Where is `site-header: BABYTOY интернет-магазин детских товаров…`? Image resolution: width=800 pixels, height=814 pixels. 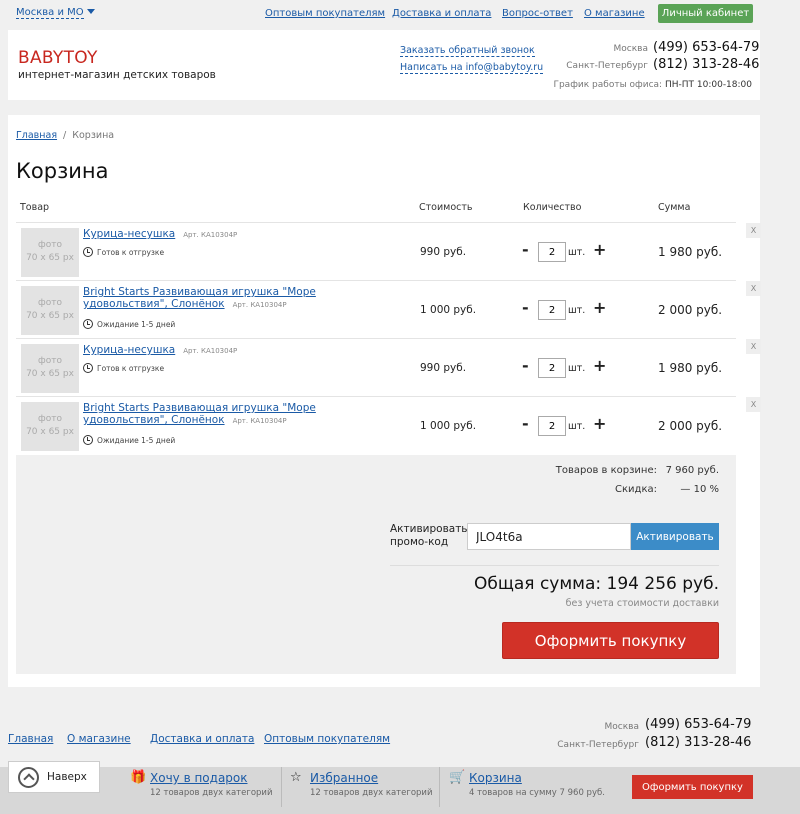 site-header: BABYTOY интернет-магазин детских товаров… is located at coordinates (384, 65).